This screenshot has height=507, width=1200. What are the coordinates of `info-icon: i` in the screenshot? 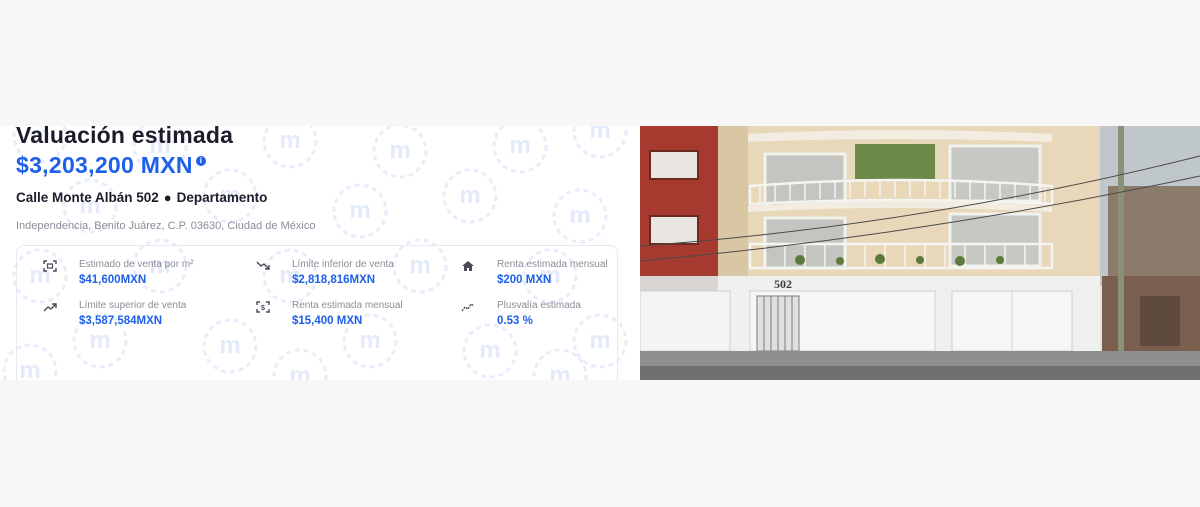 It's located at (200, 161).